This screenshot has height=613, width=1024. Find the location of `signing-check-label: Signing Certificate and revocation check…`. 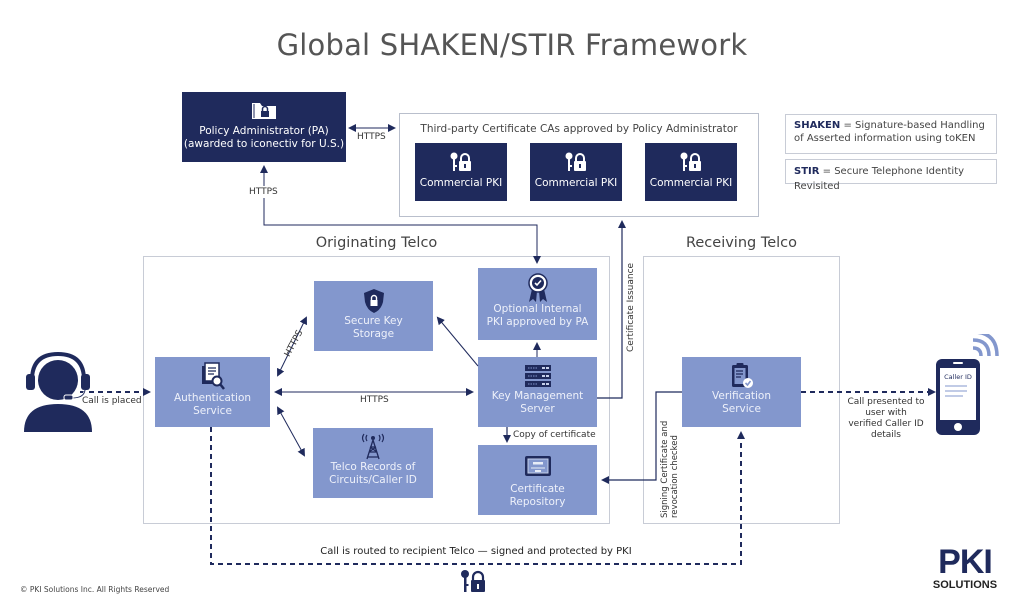

signing-check-label: Signing Certificate and revocation check… is located at coordinates (670, 469).